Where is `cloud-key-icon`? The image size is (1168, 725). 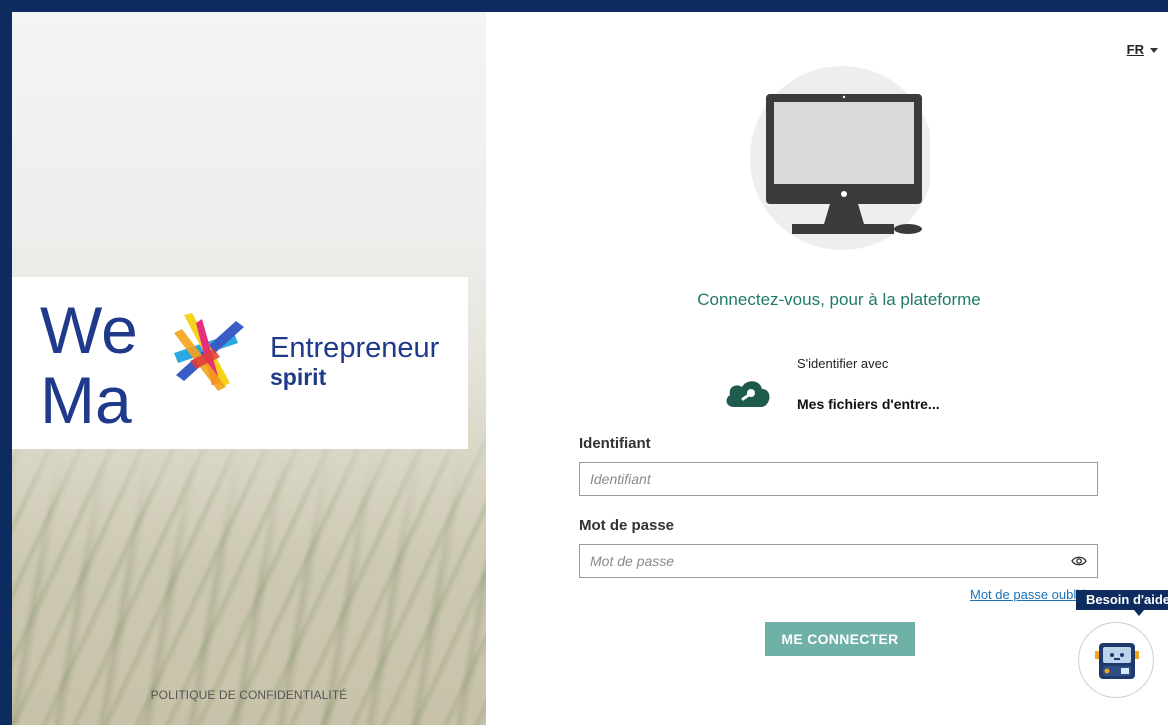
cloud-key-icon is located at coordinates (748, 394).